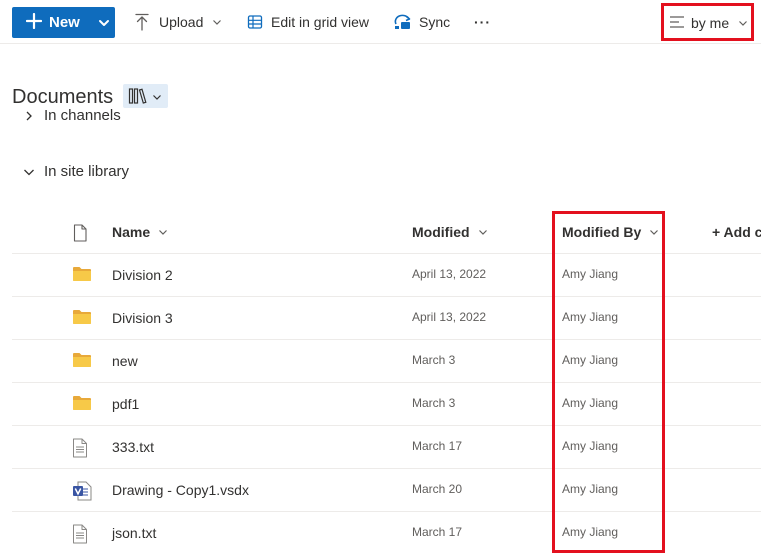  What do you see at coordinates (386, 446) in the screenshot?
I see `table-row: 333.txt March 17 Amy Jiang` at bounding box center [386, 446].